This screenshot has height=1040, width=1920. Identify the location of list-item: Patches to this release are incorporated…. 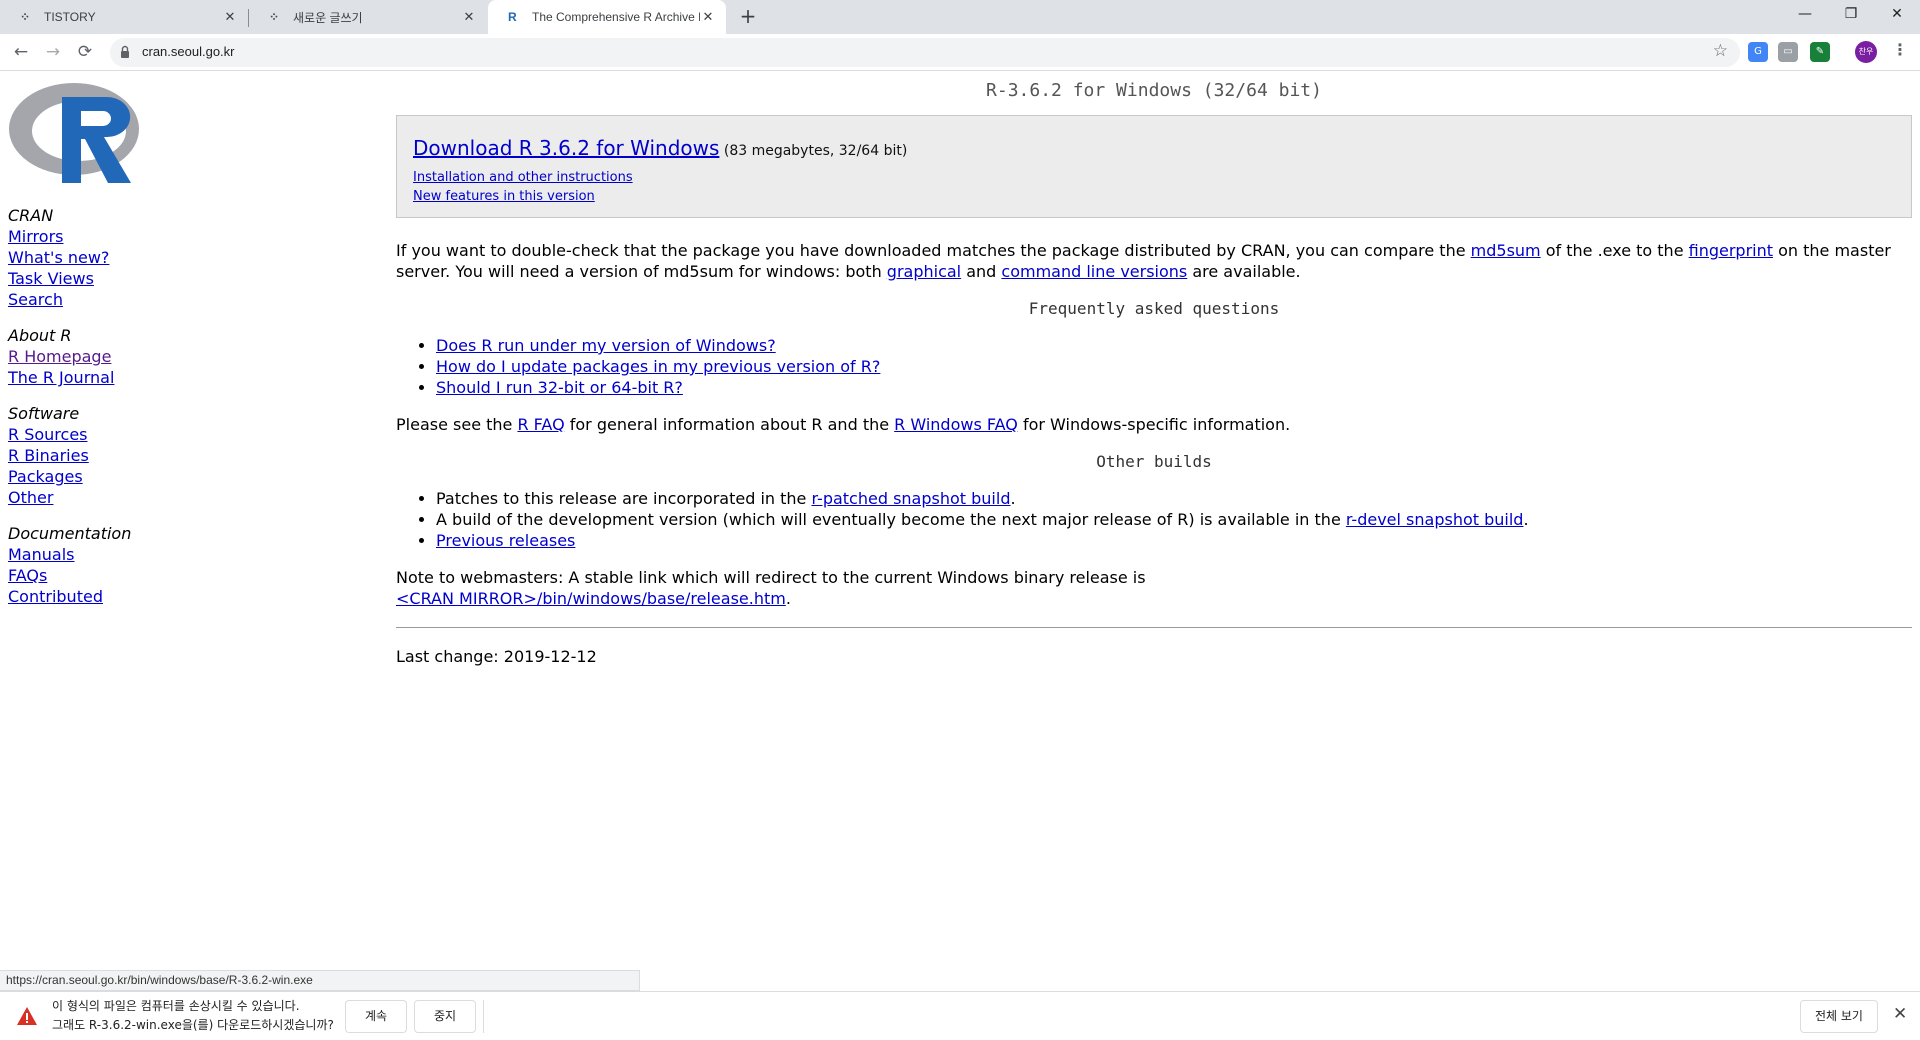
(1174, 498).